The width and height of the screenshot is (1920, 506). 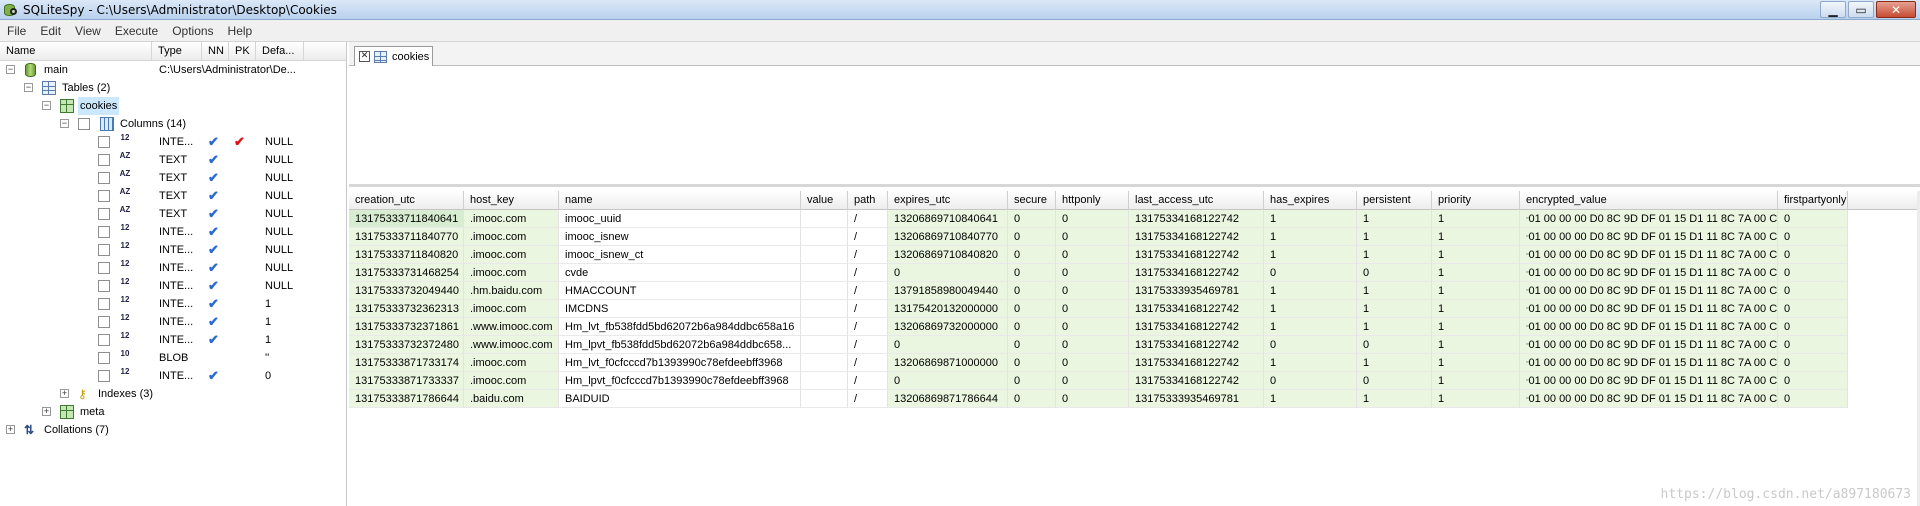 I want to click on table-cell: 13791858980049440, so click(x=948, y=291).